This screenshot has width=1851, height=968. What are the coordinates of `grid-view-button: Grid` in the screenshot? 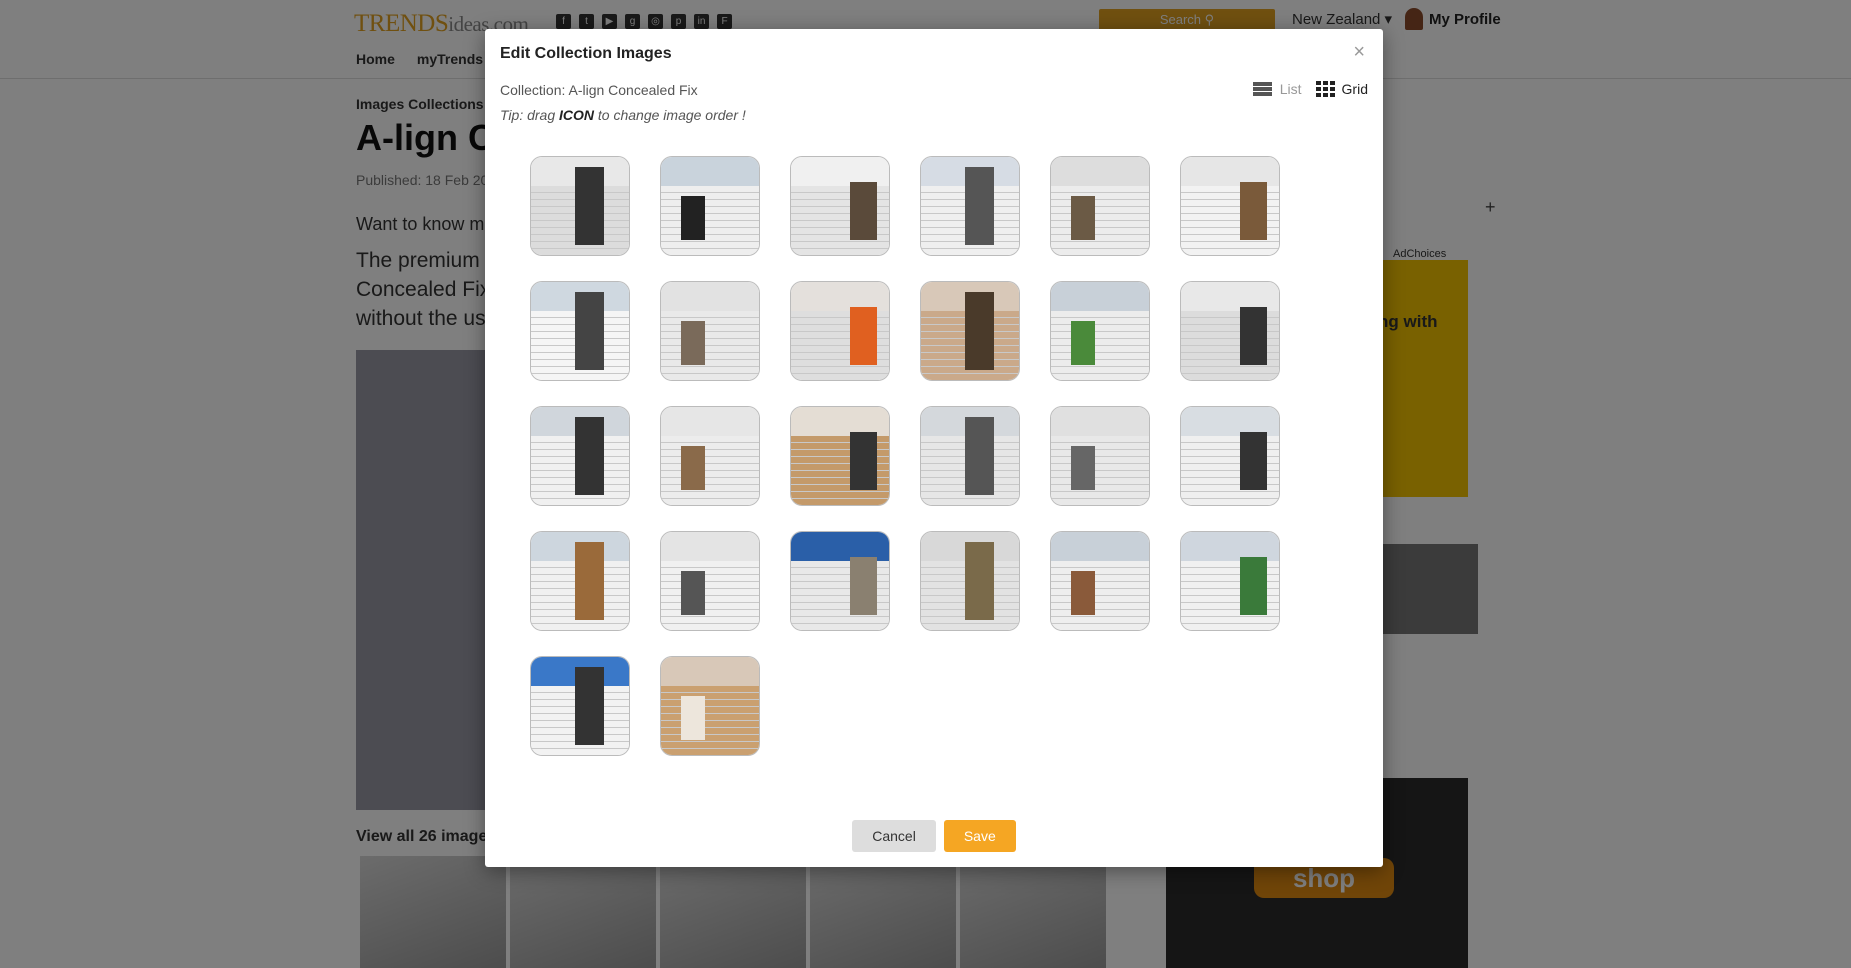 It's located at (1341, 89).